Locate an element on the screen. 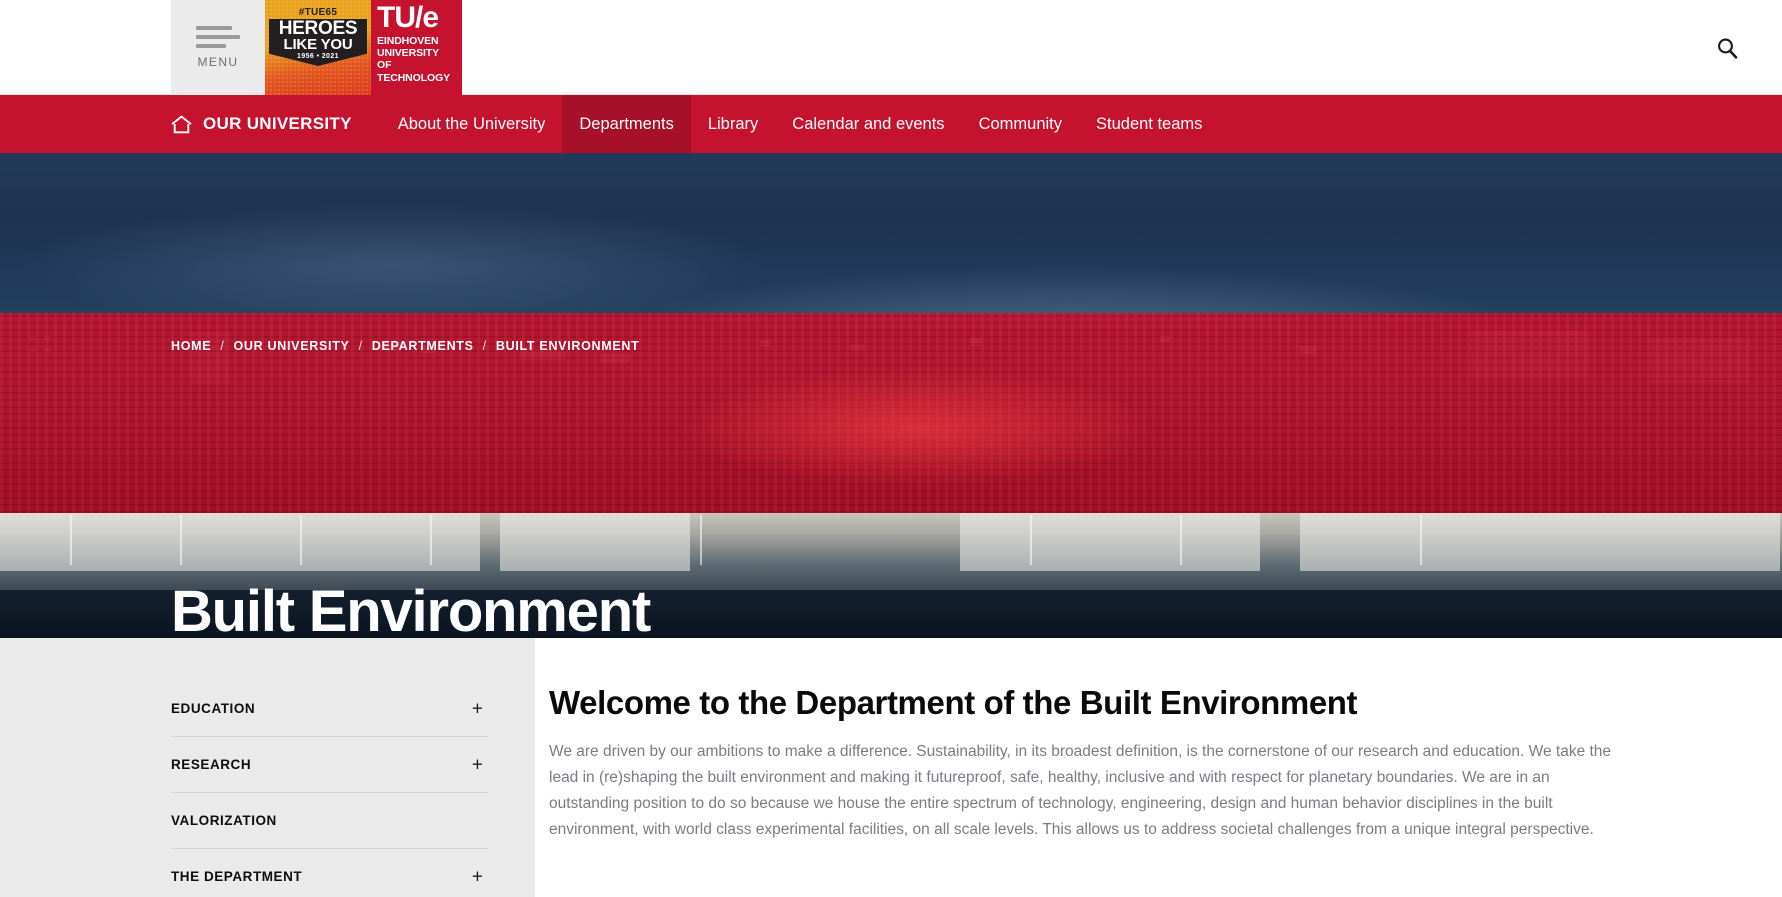 The height and width of the screenshot is (897, 1782). nav-home-our-university: OUR UNIVERSITY is located at coordinates (276, 124).